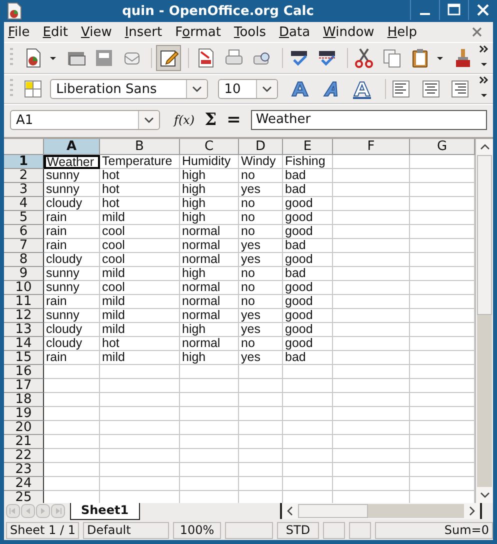 The image size is (497, 544). What do you see at coordinates (209, 259) in the screenshot?
I see `table-cell: normal` at bounding box center [209, 259].